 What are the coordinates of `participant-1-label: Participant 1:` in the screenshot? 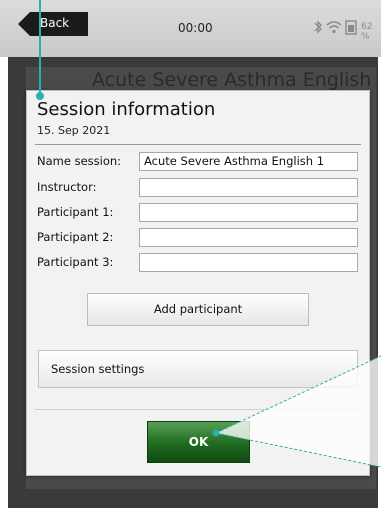 It's located at (75, 212).